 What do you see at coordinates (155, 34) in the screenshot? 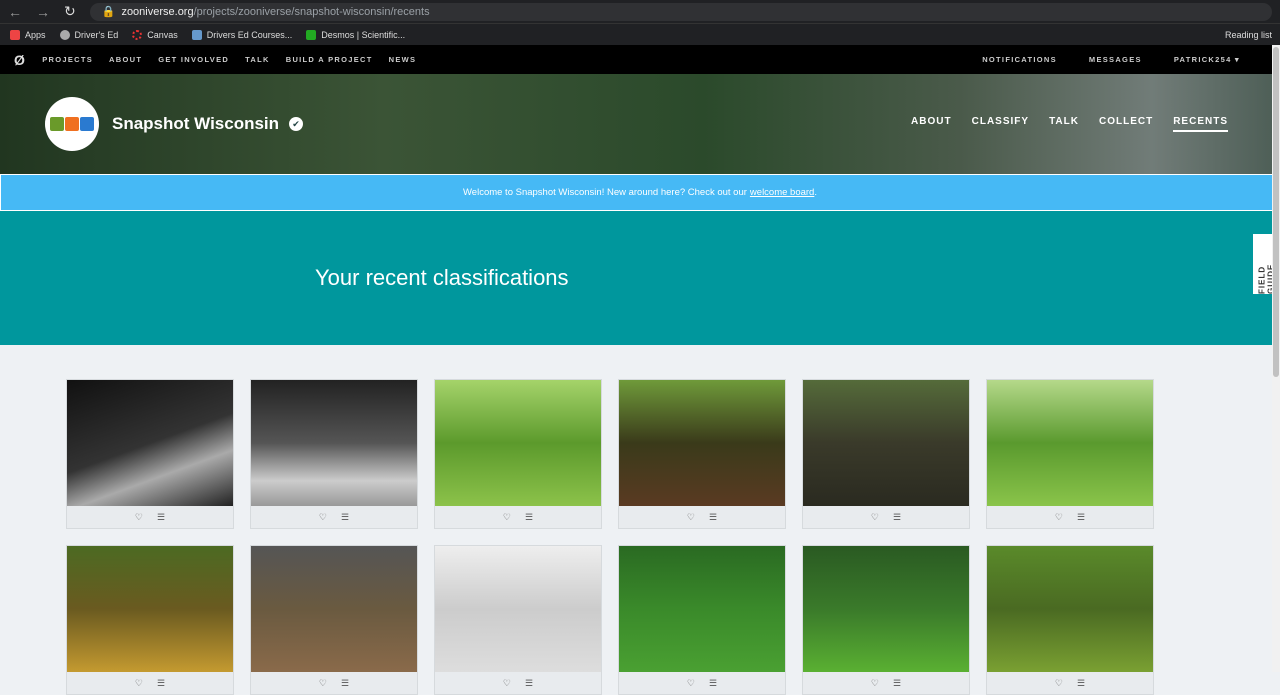
I see `bookmark-canvas: Canvas` at bounding box center [155, 34].